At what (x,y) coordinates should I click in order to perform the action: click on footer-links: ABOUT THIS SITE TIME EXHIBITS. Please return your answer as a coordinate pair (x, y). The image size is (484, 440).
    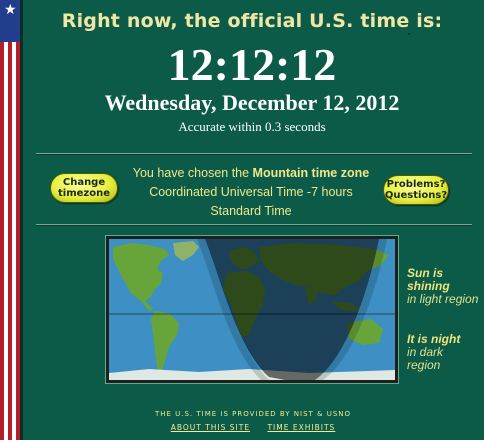
    Looking at the image, I should click on (253, 427).